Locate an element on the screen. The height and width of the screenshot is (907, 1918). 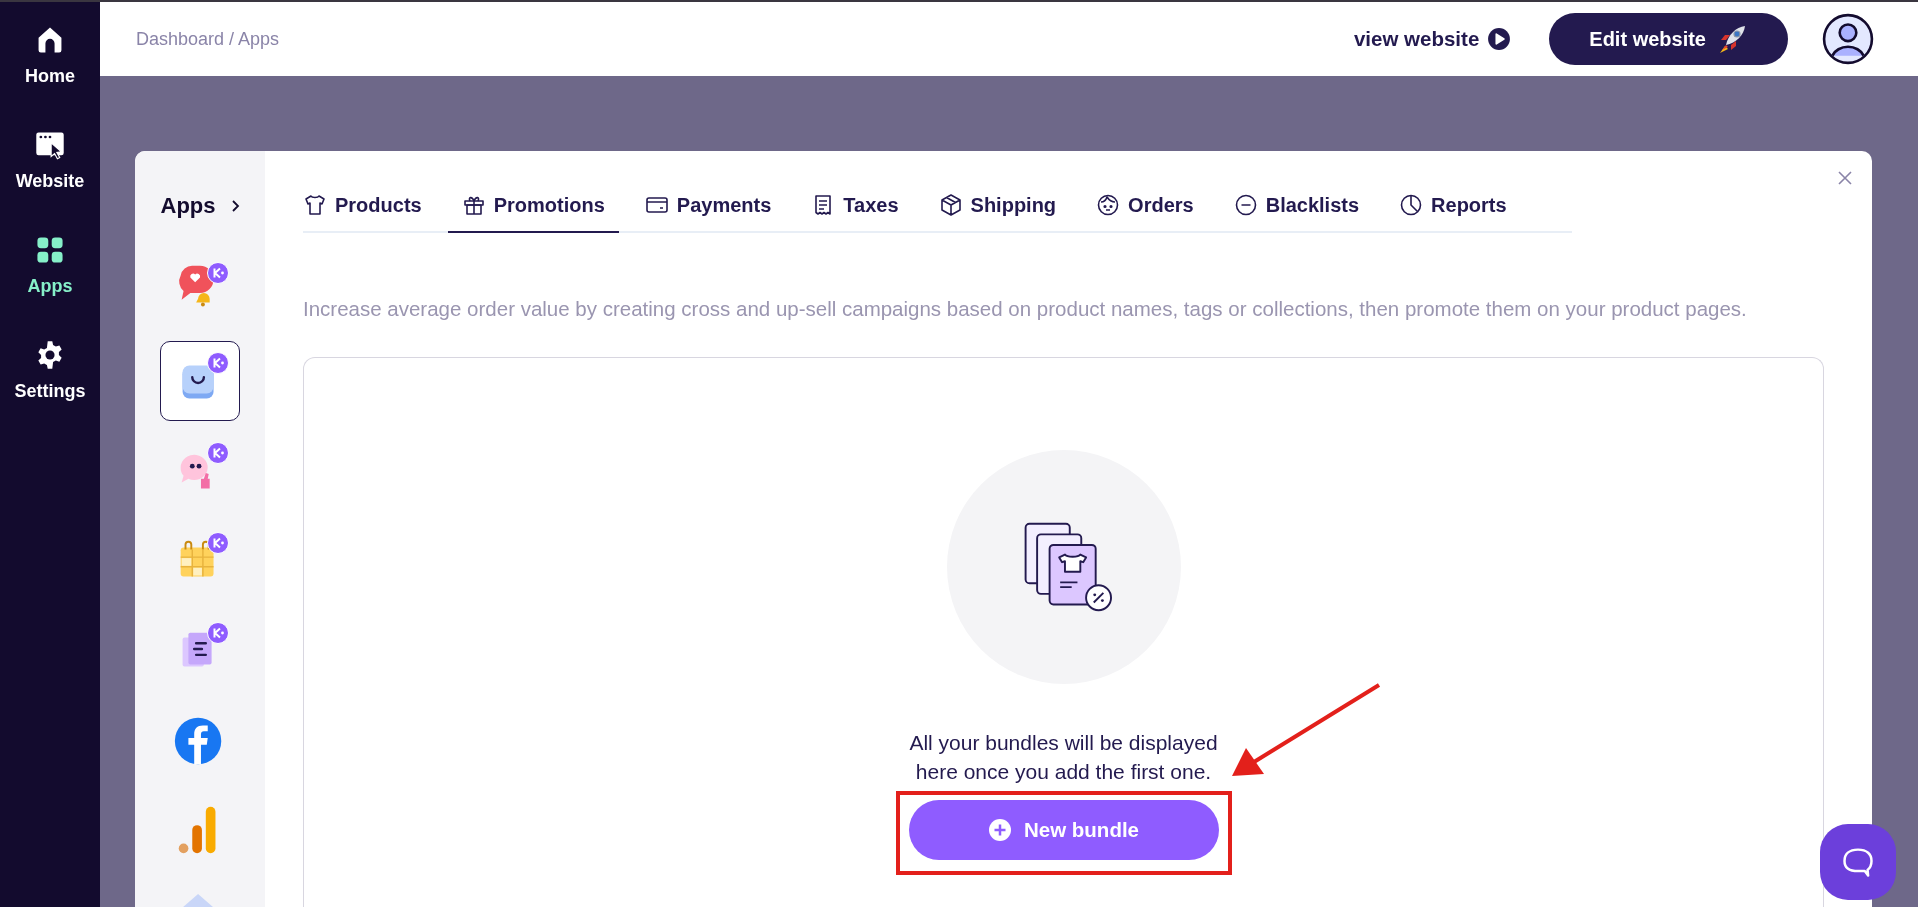
chevron-right-icon is located at coordinates (234, 206).